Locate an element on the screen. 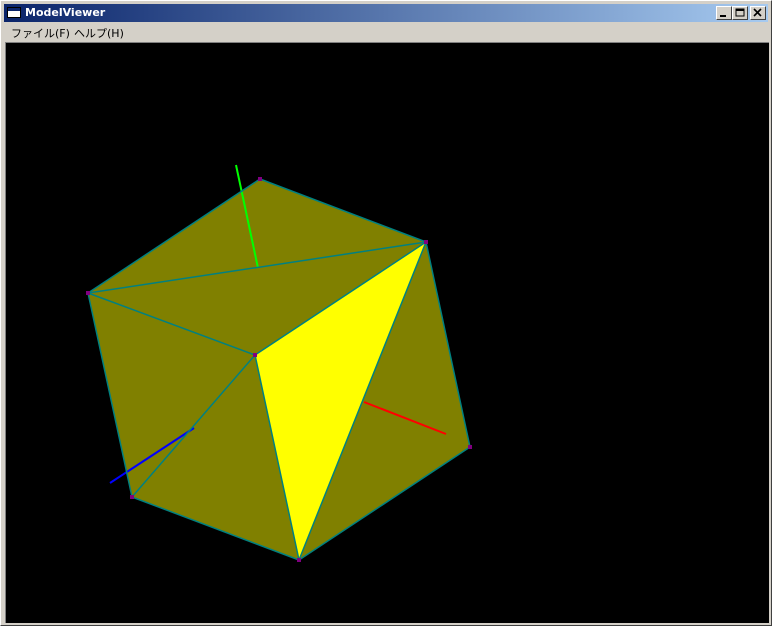 The image size is (772, 626). close-icon is located at coordinates (757, 12).